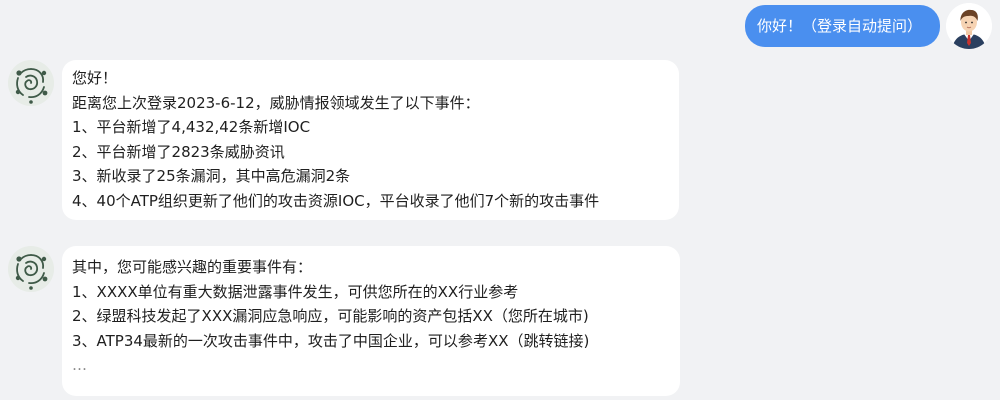 This screenshot has width=1000, height=400. I want to click on message-line: 2、绿盟科技发起了XXX漏洞应急响应，可能影响的资产包括XX（您所在城市), so click(330, 316).